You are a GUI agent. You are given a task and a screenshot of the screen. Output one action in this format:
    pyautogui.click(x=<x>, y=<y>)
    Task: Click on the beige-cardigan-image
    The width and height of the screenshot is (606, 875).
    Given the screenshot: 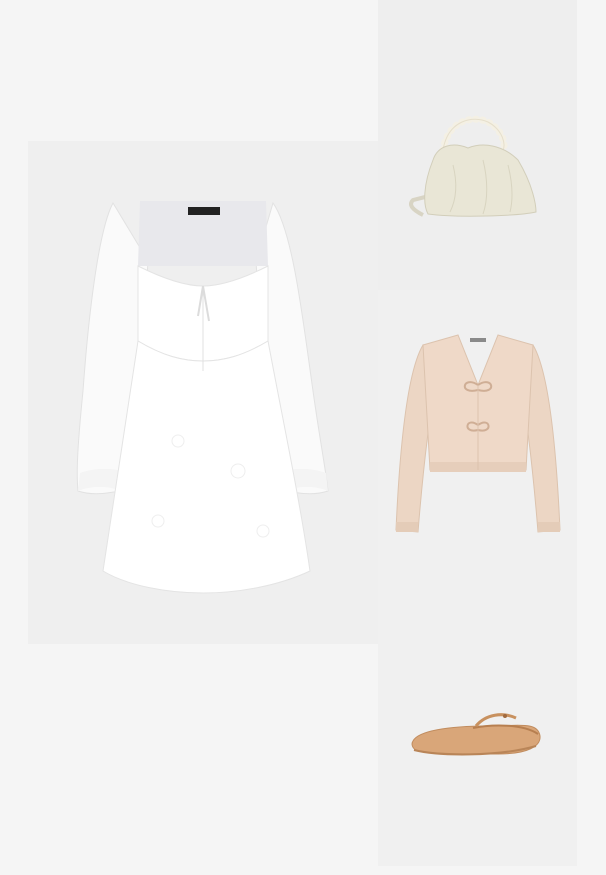 What is the action you would take?
    pyautogui.click(x=478, y=433)
    